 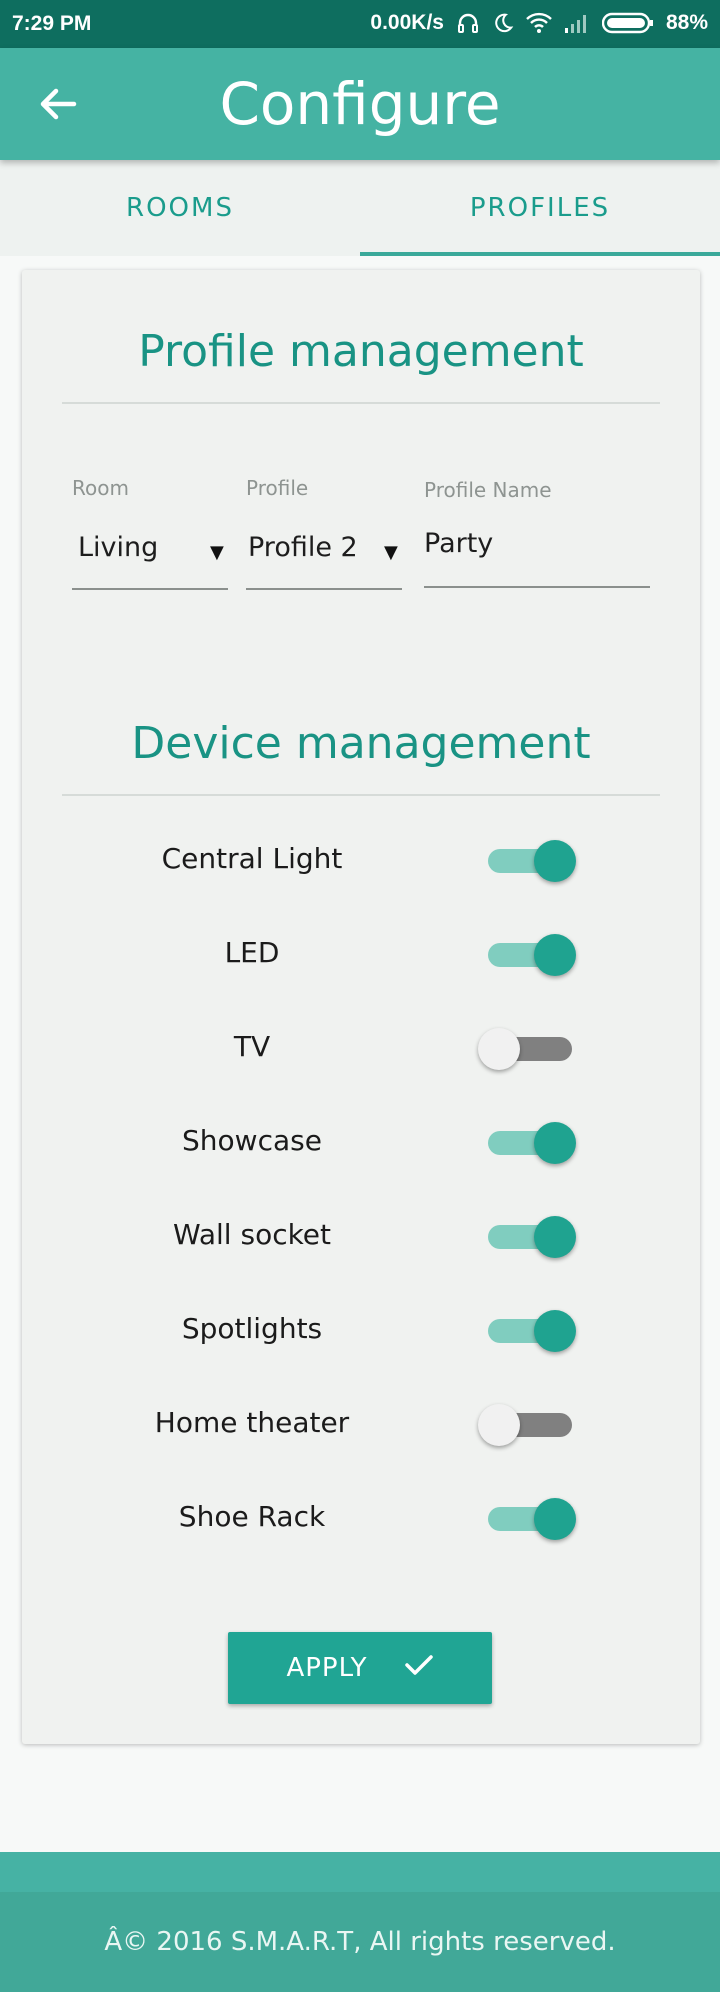 I want to click on check-icon, so click(x=419, y=1668).